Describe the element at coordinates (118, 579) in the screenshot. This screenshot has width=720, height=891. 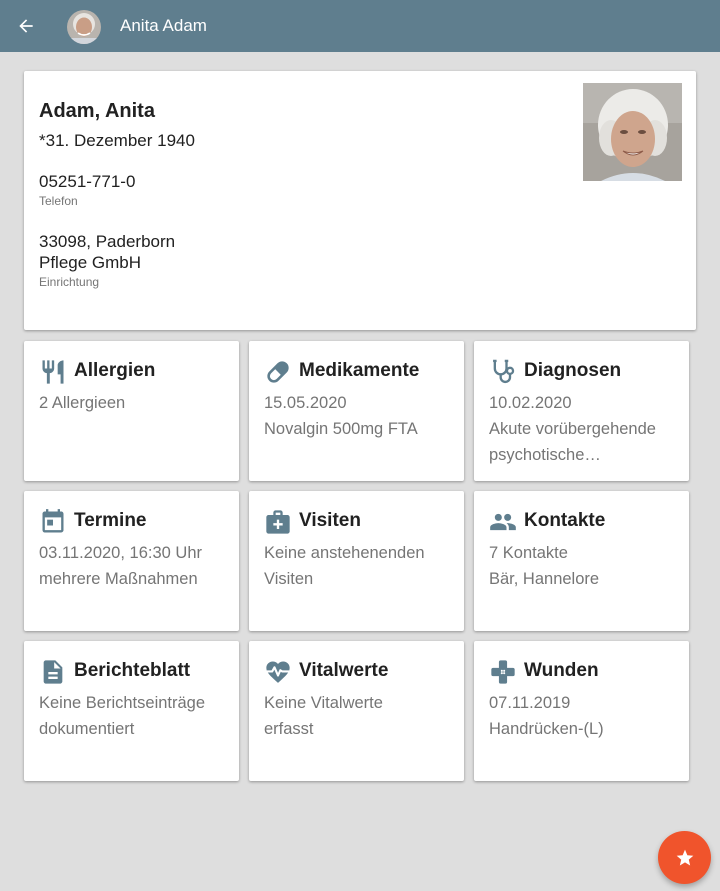
I see `tile-detail: mehrere Maßnahmen` at that location.